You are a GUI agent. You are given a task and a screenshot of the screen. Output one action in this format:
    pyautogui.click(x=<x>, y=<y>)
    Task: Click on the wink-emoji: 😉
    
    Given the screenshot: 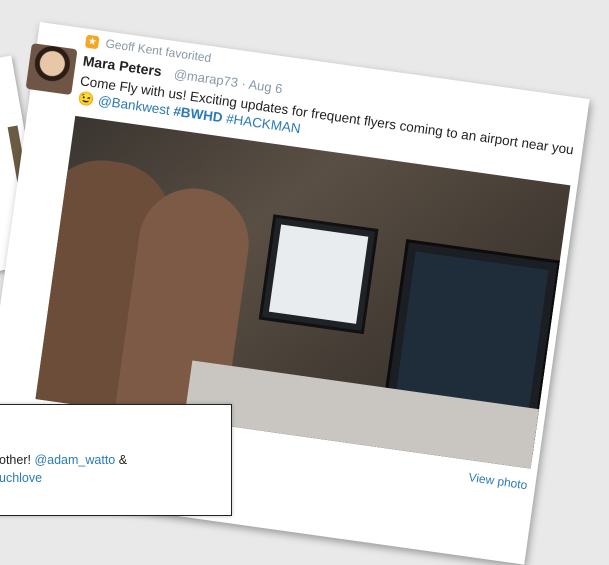 What is the action you would take?
    pyautogui.click(x=86, y=99)
    